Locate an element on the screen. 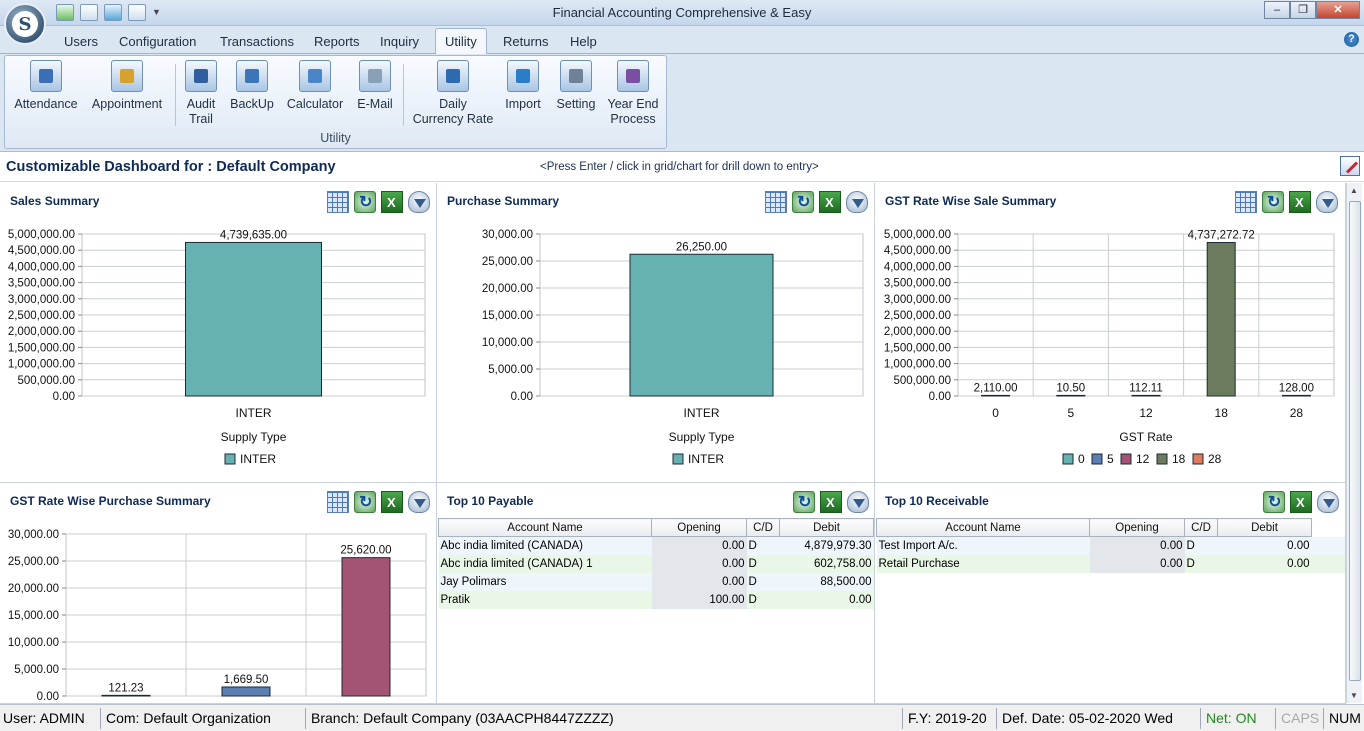 The image size is (1364, 731). customize-dashboard-icon is located at coordinates (1350, 166).